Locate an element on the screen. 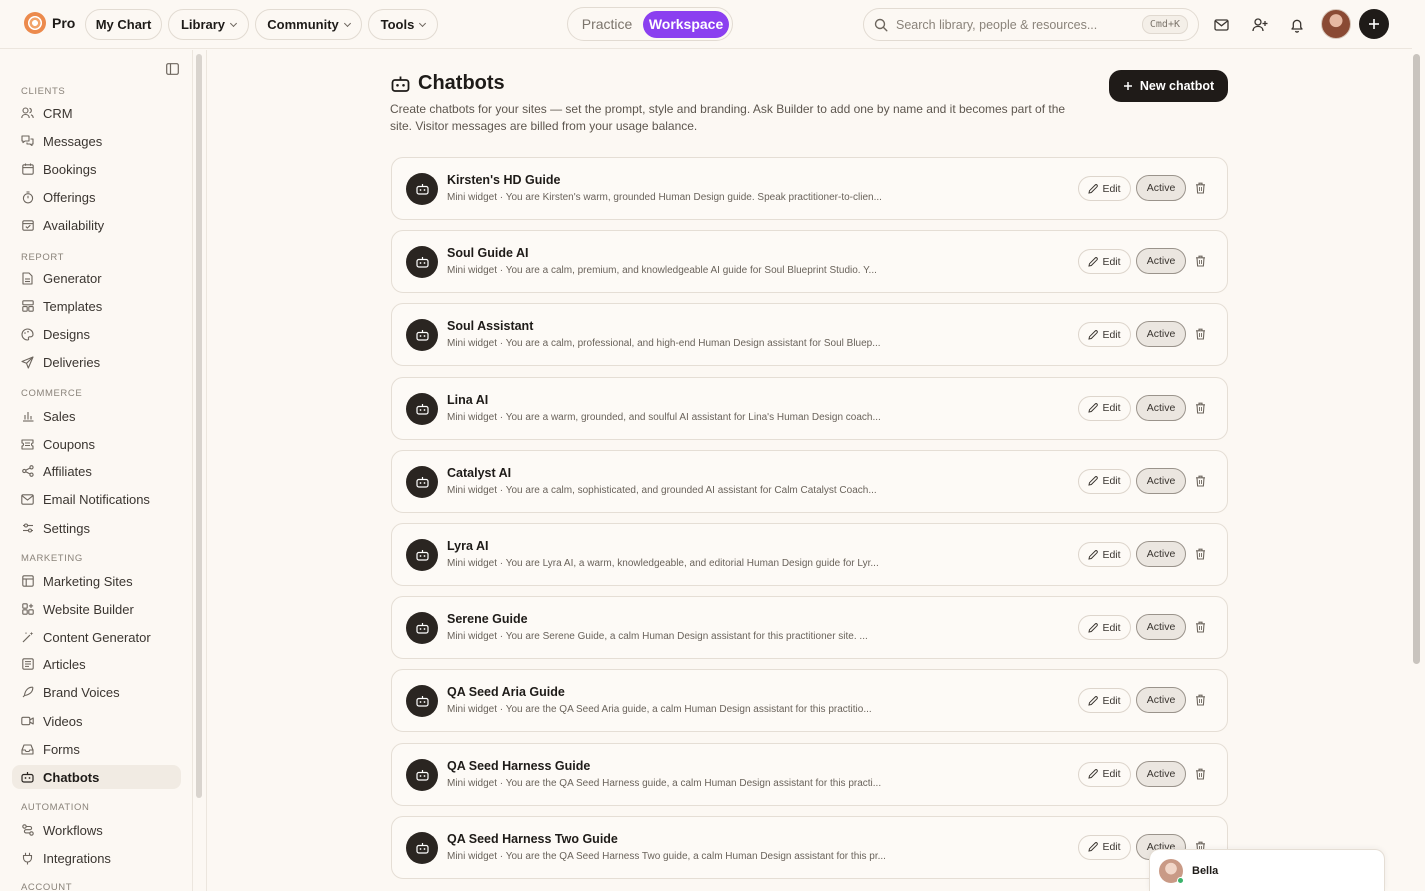  nav-tools: Tools is located at coordinates (403, 24).